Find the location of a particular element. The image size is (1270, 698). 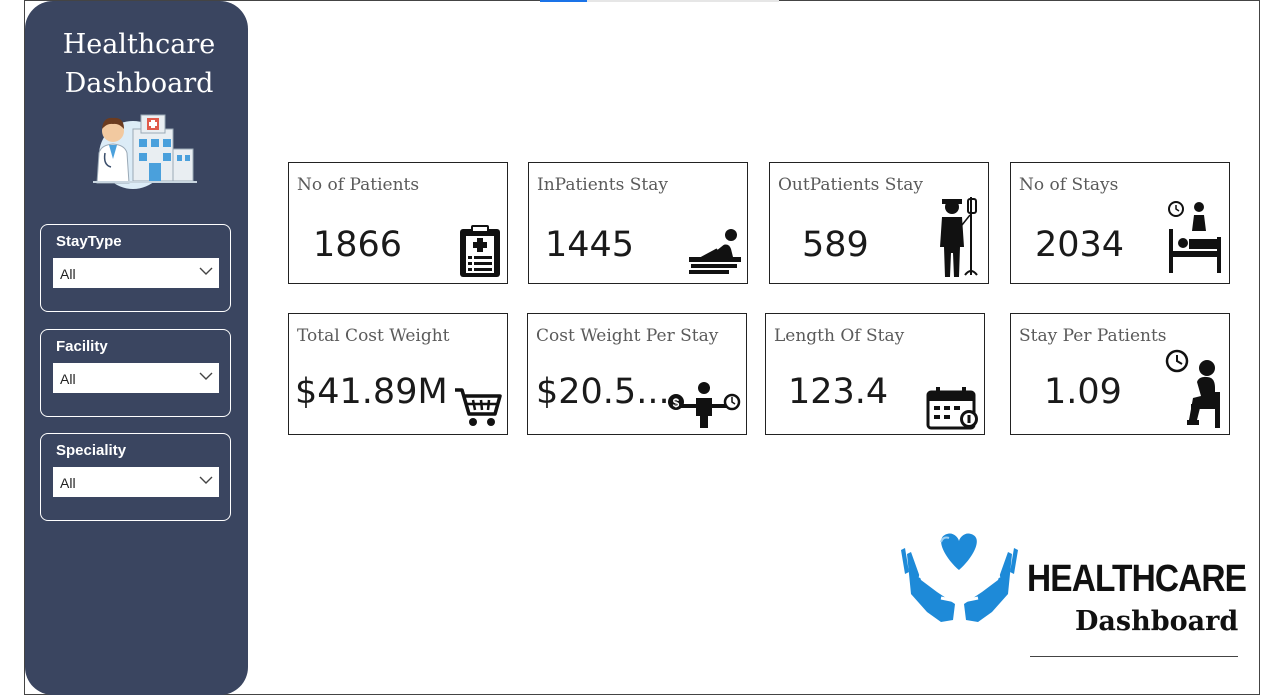

page-tab-indicator is located at coordinates (563, 1).